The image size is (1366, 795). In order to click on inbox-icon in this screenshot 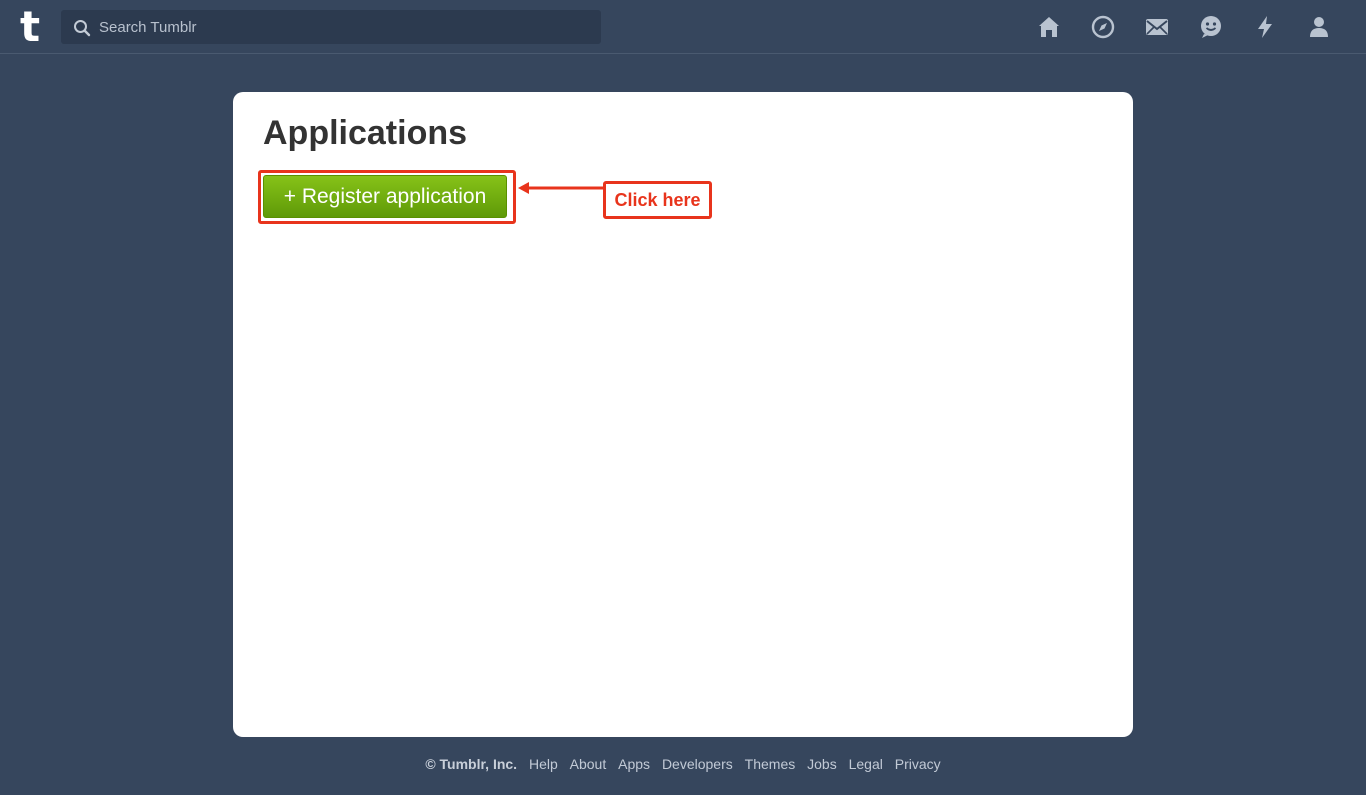, I will do `click(1157, 27)`.